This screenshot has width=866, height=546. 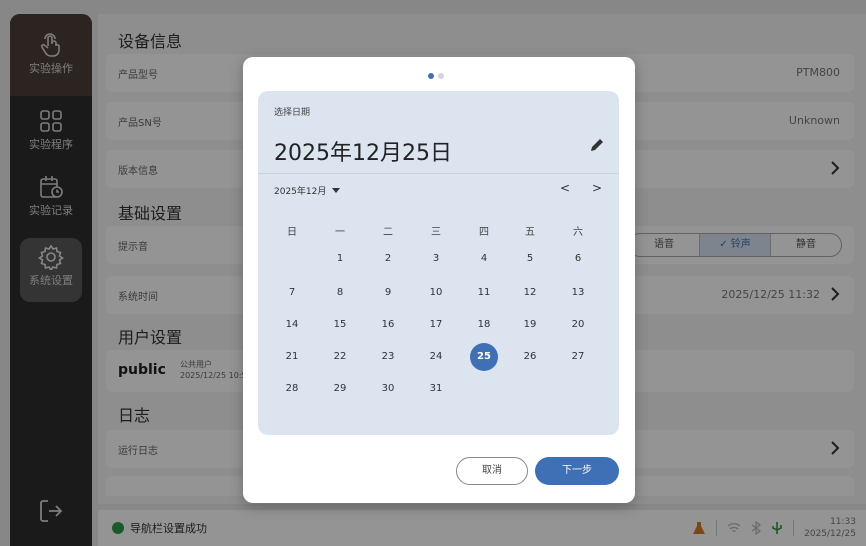 I want to click on weekday-label: 二, so click(x=388, y=232).